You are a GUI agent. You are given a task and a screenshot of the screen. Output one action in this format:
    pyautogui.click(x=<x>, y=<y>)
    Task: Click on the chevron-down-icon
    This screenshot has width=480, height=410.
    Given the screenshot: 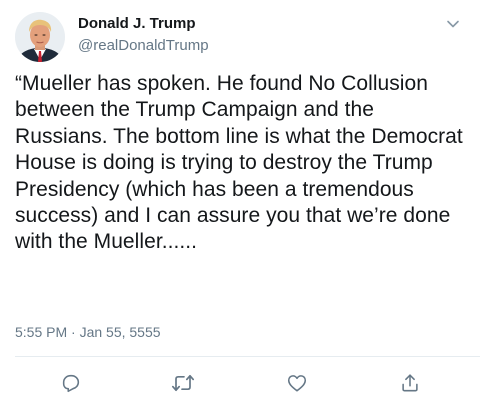 What is the action you would take?
    pyautogui.click(x=453, y=24)
    